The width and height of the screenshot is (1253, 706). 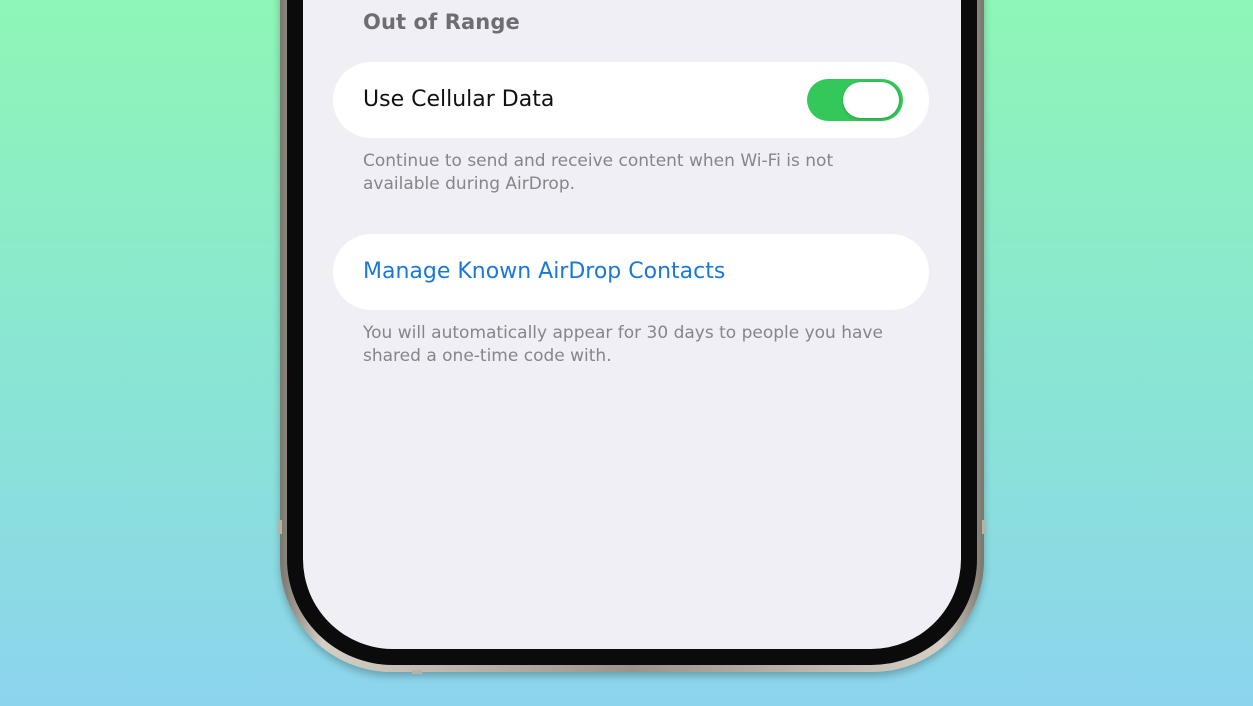 I want to click on use-cellular-data-toggle, so click(x=855, y=100).